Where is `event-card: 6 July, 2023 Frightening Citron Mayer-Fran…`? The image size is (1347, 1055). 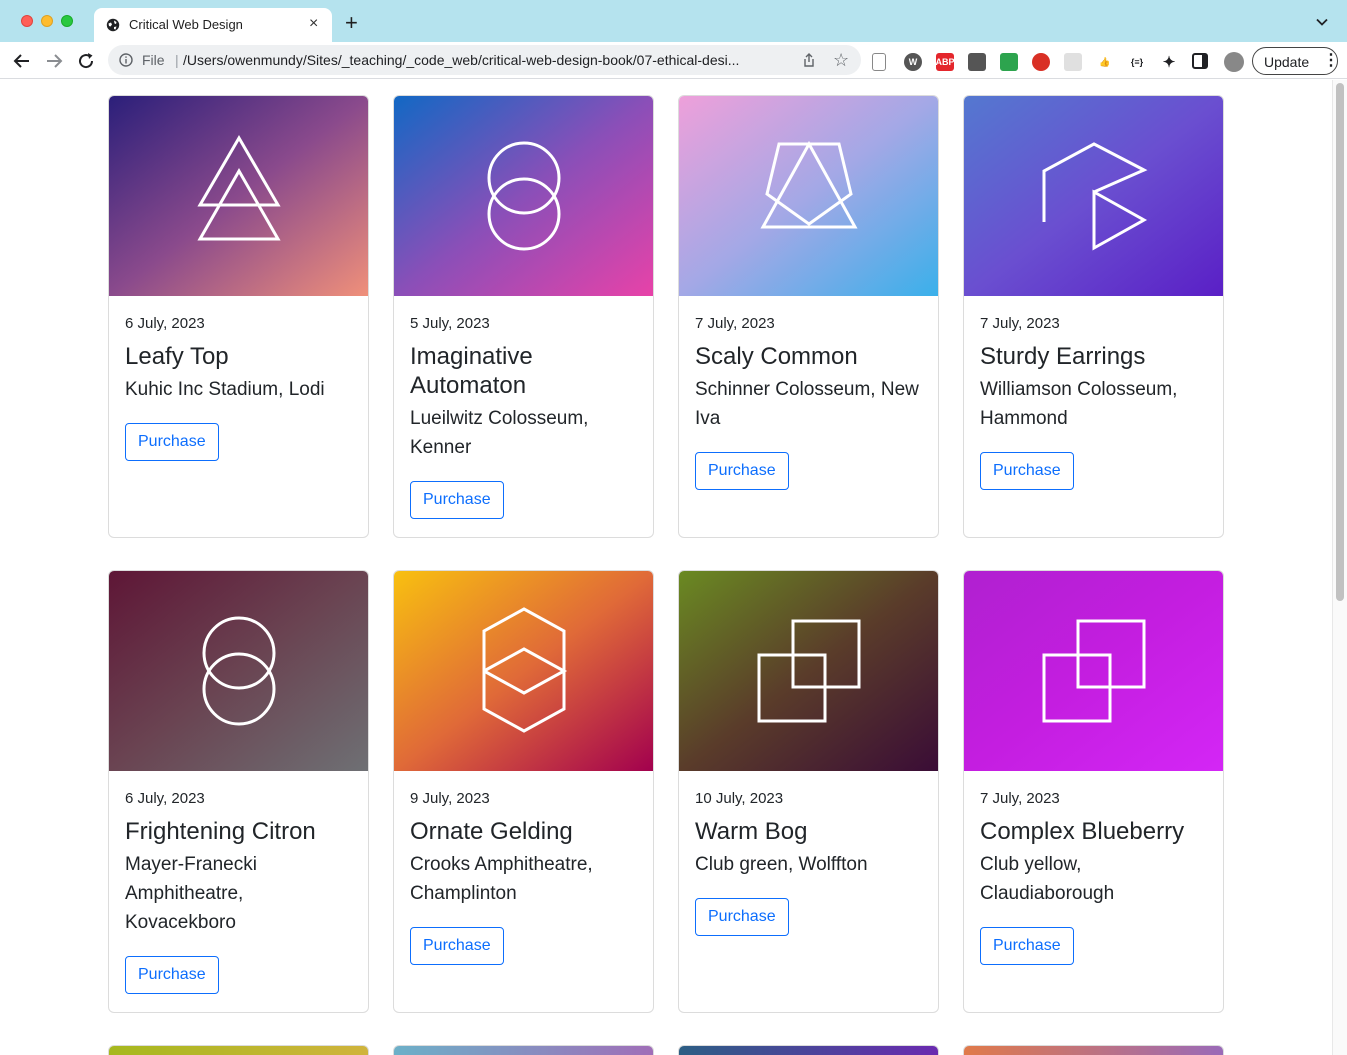 event-card: 6 July, 2023 Frightening Citron Mayer-Fran… is located at coordinates (238, 791).